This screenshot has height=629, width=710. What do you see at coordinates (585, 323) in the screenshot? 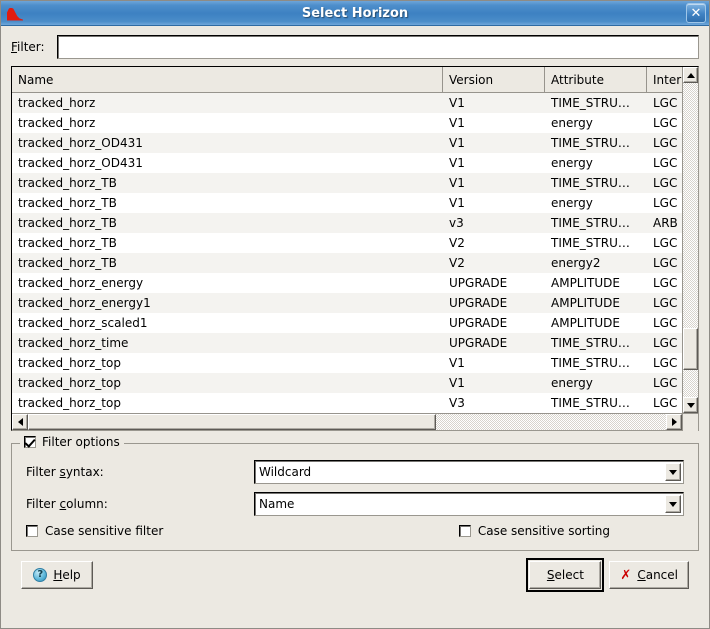
I see `cell-attribute: AMPLITUDE` at bounding box center [585, 323].